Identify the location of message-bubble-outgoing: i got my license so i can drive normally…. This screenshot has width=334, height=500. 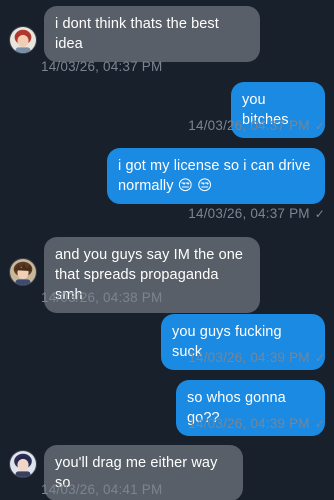
(216, 176).